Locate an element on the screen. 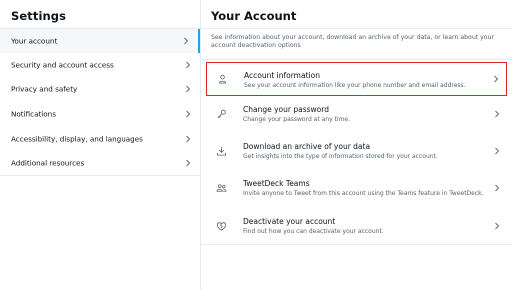 The width and height of the screenshot is (512, 290). item-title: Deactivate your account is located at coordinates (289, 221).